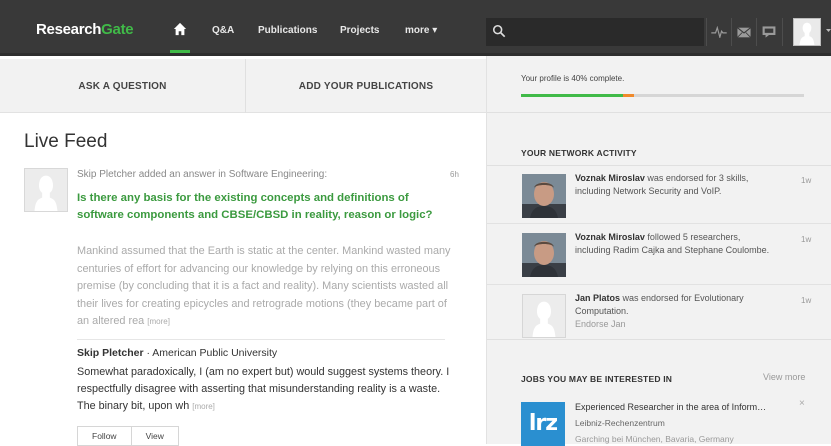 This screenshot has height=446, width=831. Describe the element at coordinates (784, 377) in the screenshot. I see `view-more-jobs-link: View more` at that location.